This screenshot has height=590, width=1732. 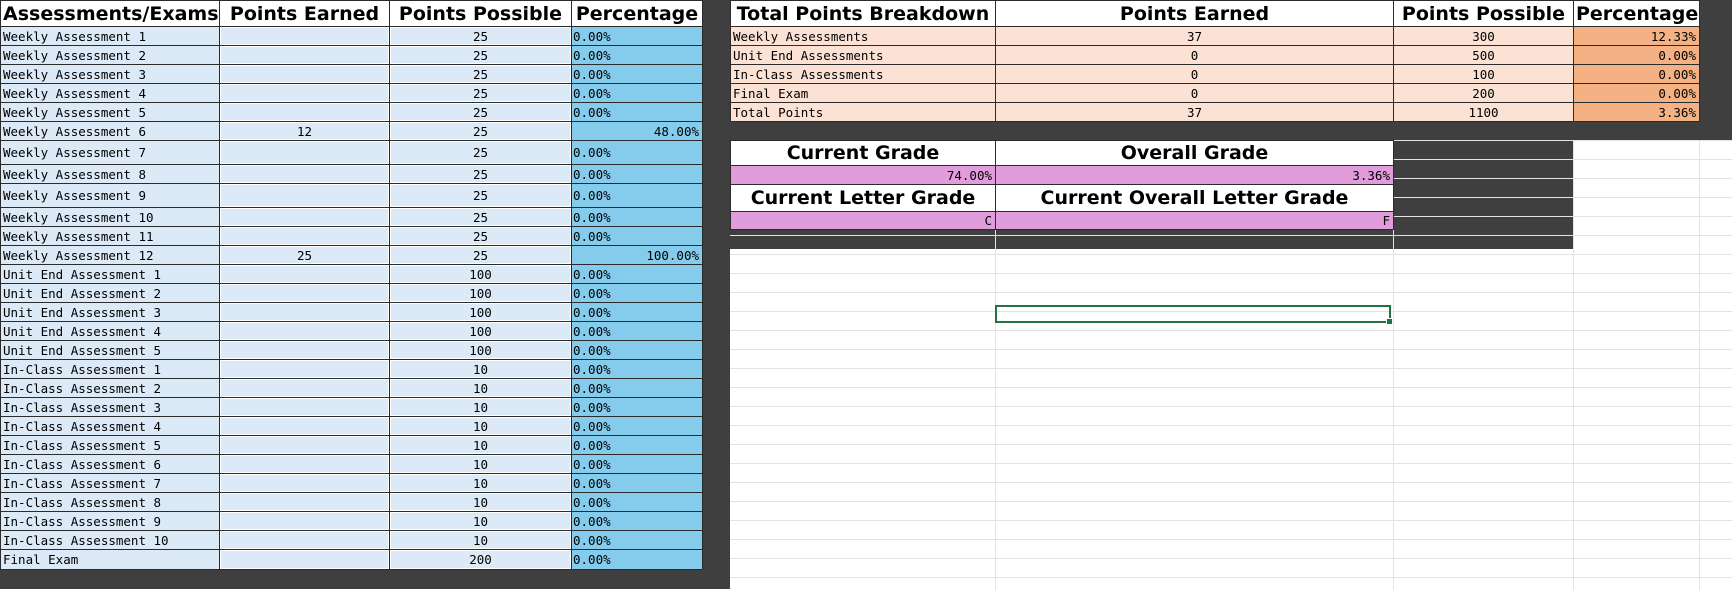 I want to click on assessment-name-cell: Weekly Assessment 10, so click(x=110, y=217).